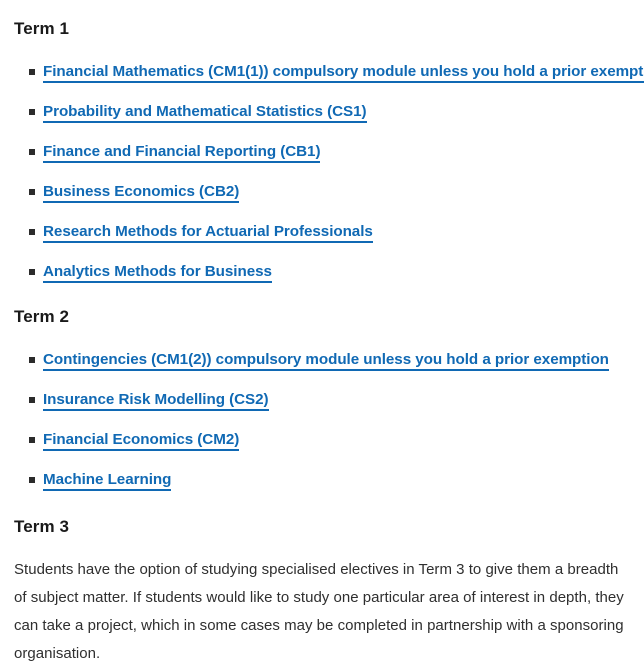 The width and height of the screenshot is (644, 668). What do you see at coordinates (42, 316) in the screenshot?
I see `term-2-heading: Term 2` at bounding box center [42, 316].